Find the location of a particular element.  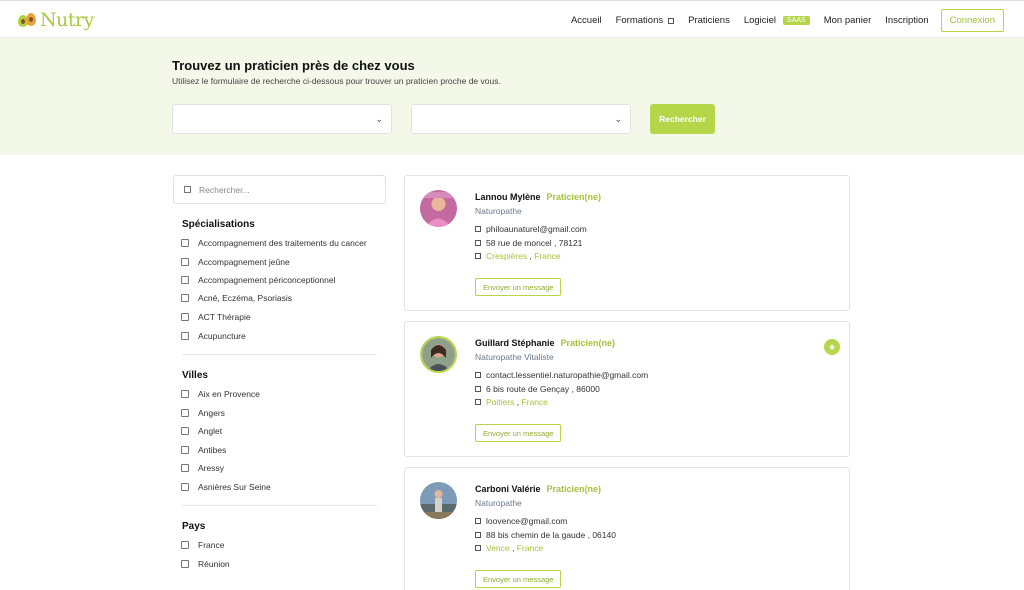

checkbox-label: Angers is located at coordinates (211, 413).